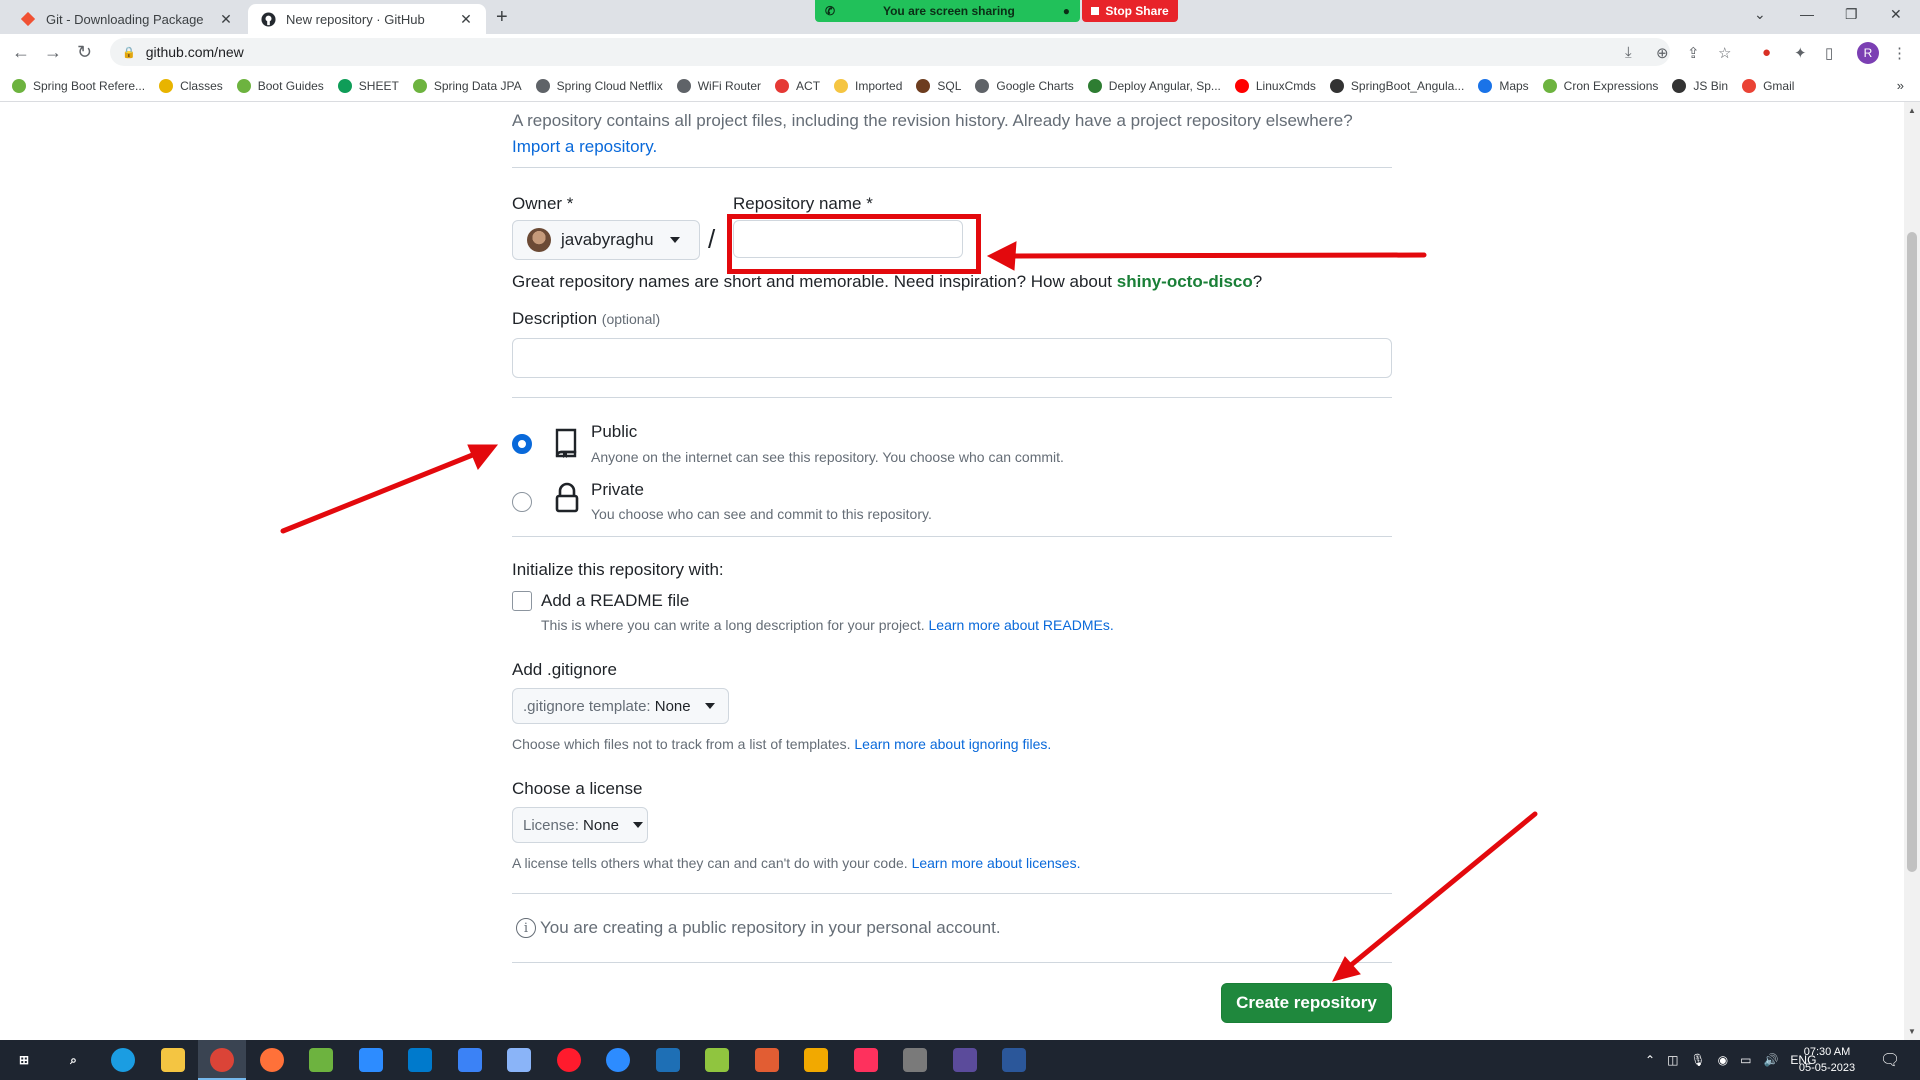 The height and width of the screenshot is (1080, 1920). I want to click on gitignore-template-dropdown: .gitignore template: None, so click(620, 706).